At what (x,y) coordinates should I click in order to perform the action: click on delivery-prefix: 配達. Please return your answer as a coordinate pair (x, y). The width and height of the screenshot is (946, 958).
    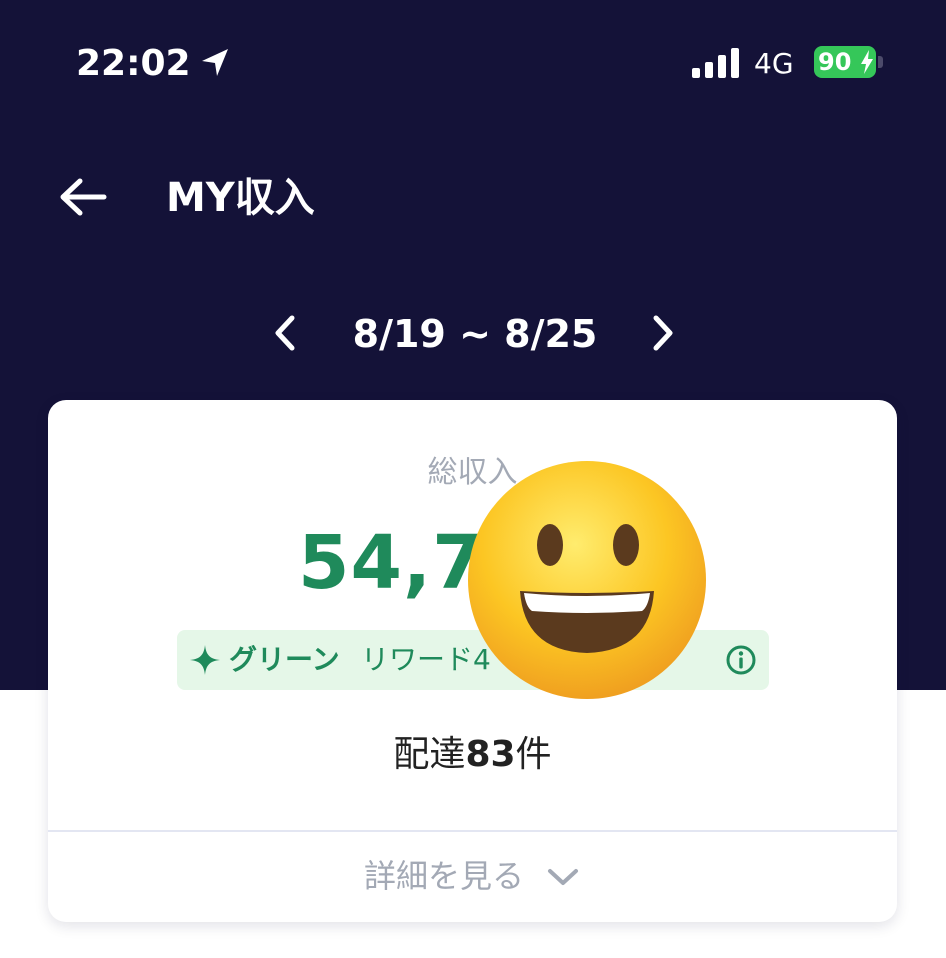
    Looking at the image, I should click on (429, 754).